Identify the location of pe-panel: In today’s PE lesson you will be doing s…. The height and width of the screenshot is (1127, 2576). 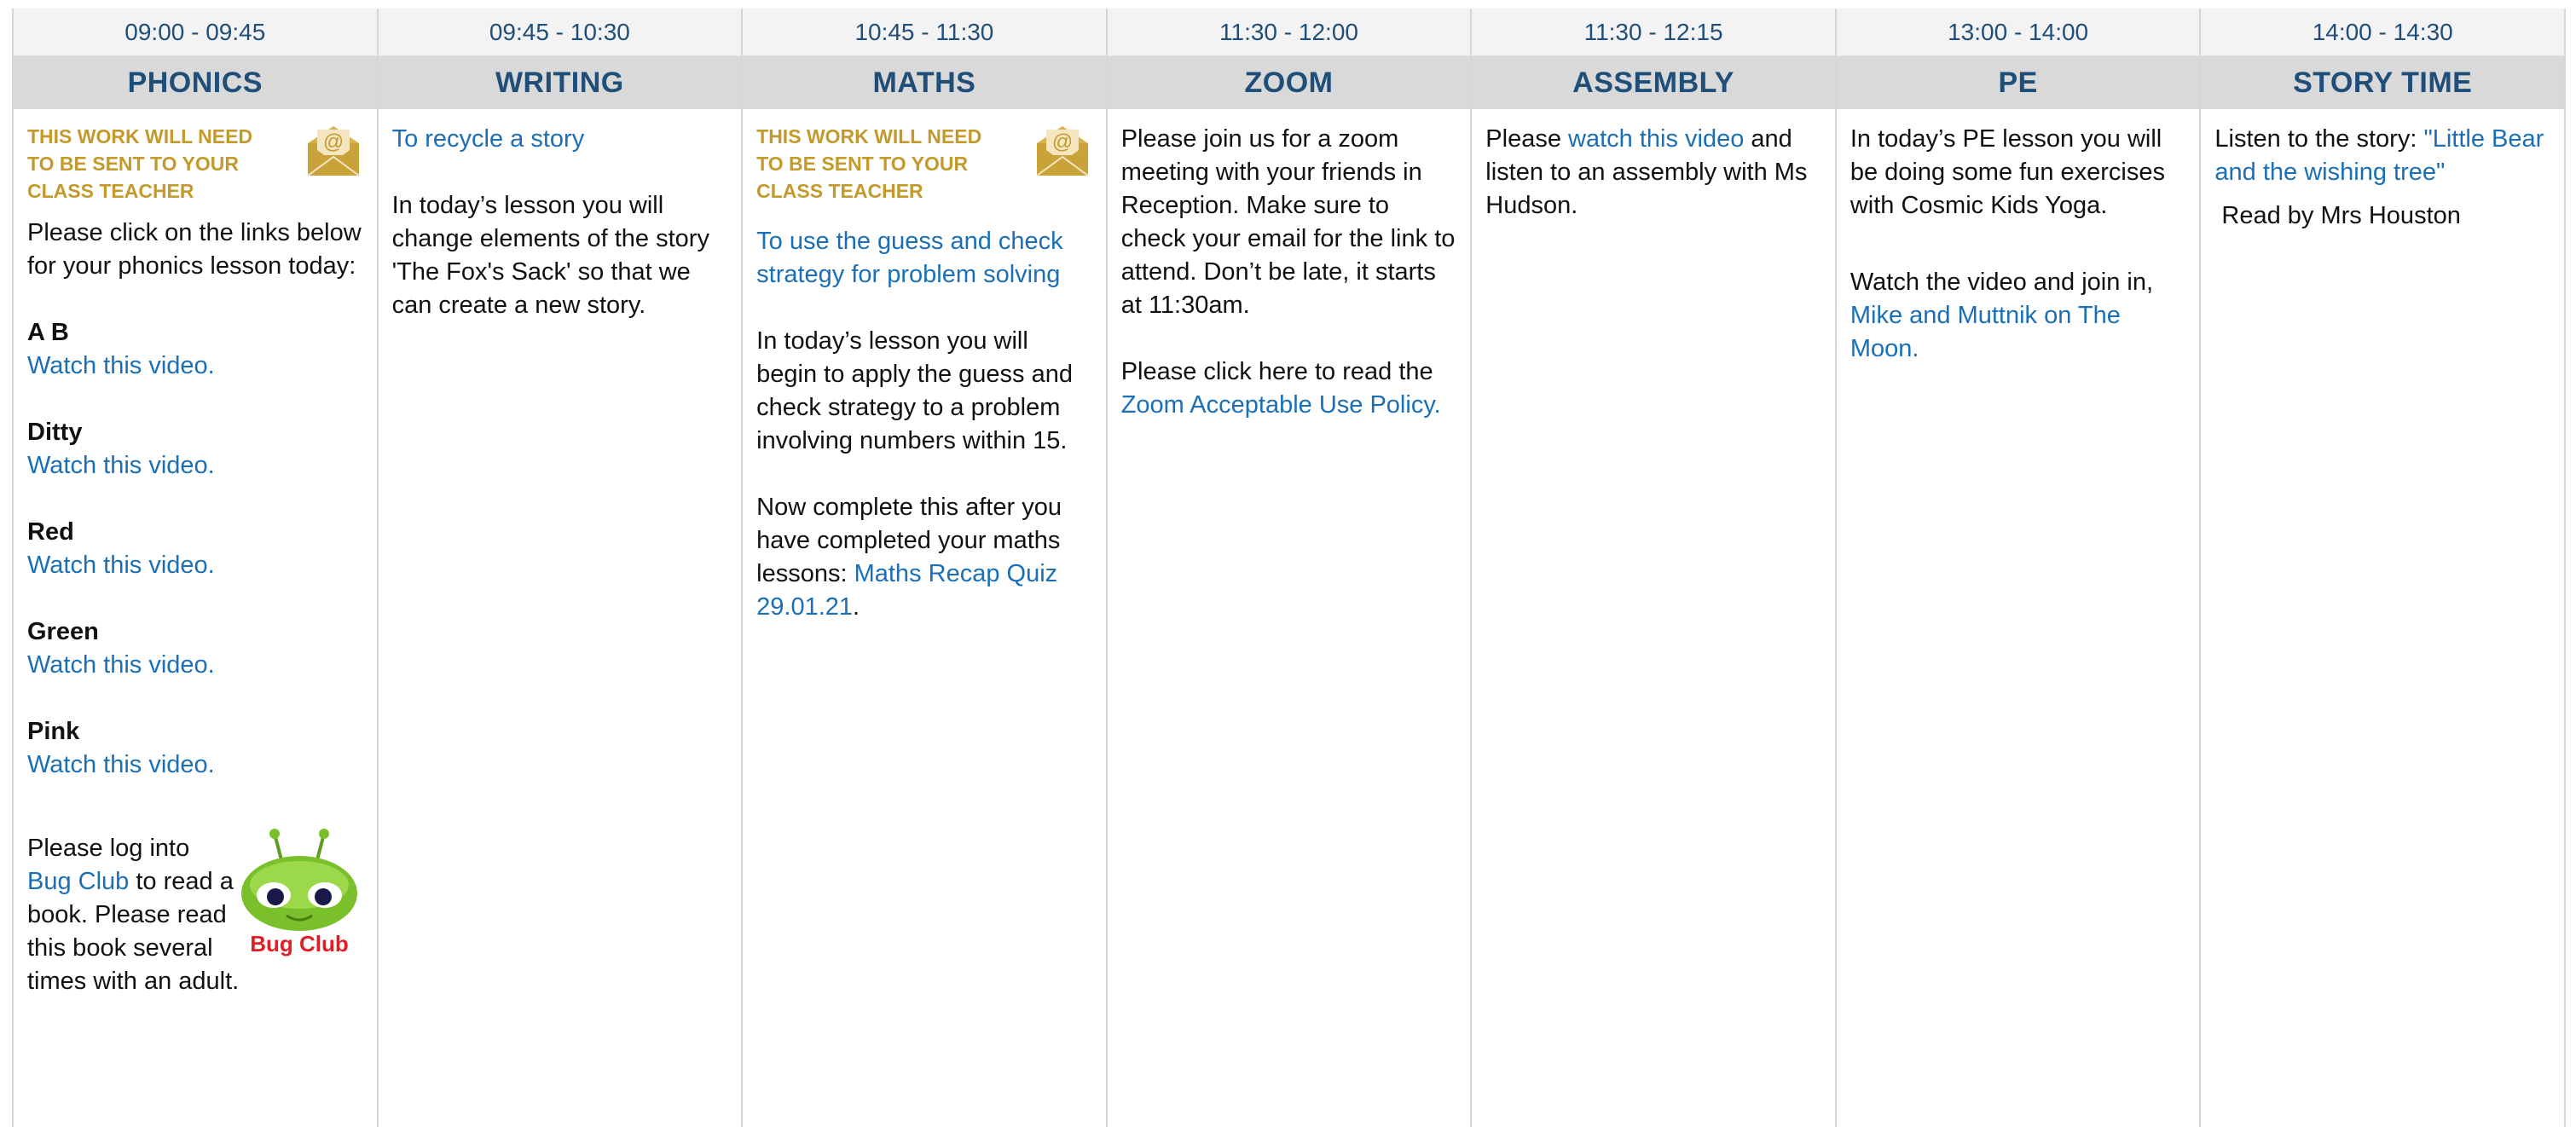
(2020, 618).